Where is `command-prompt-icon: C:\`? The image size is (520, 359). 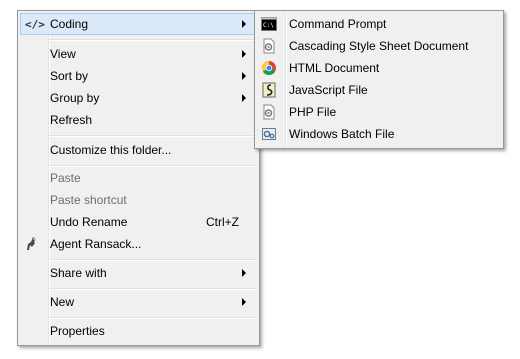 command-prompt-icon: C:\ is located at coordinates (269, 24).